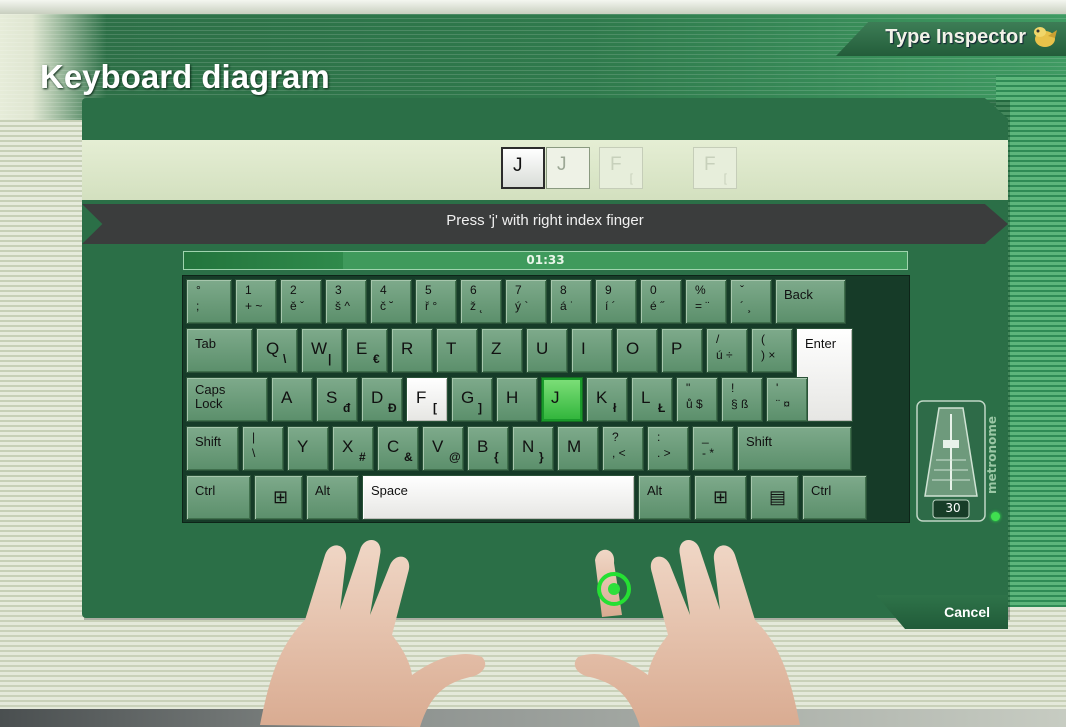 Image resolution: width=1066 pixels, height=727 pixels. I want to click on key-label: Alt, so click(323, 490).